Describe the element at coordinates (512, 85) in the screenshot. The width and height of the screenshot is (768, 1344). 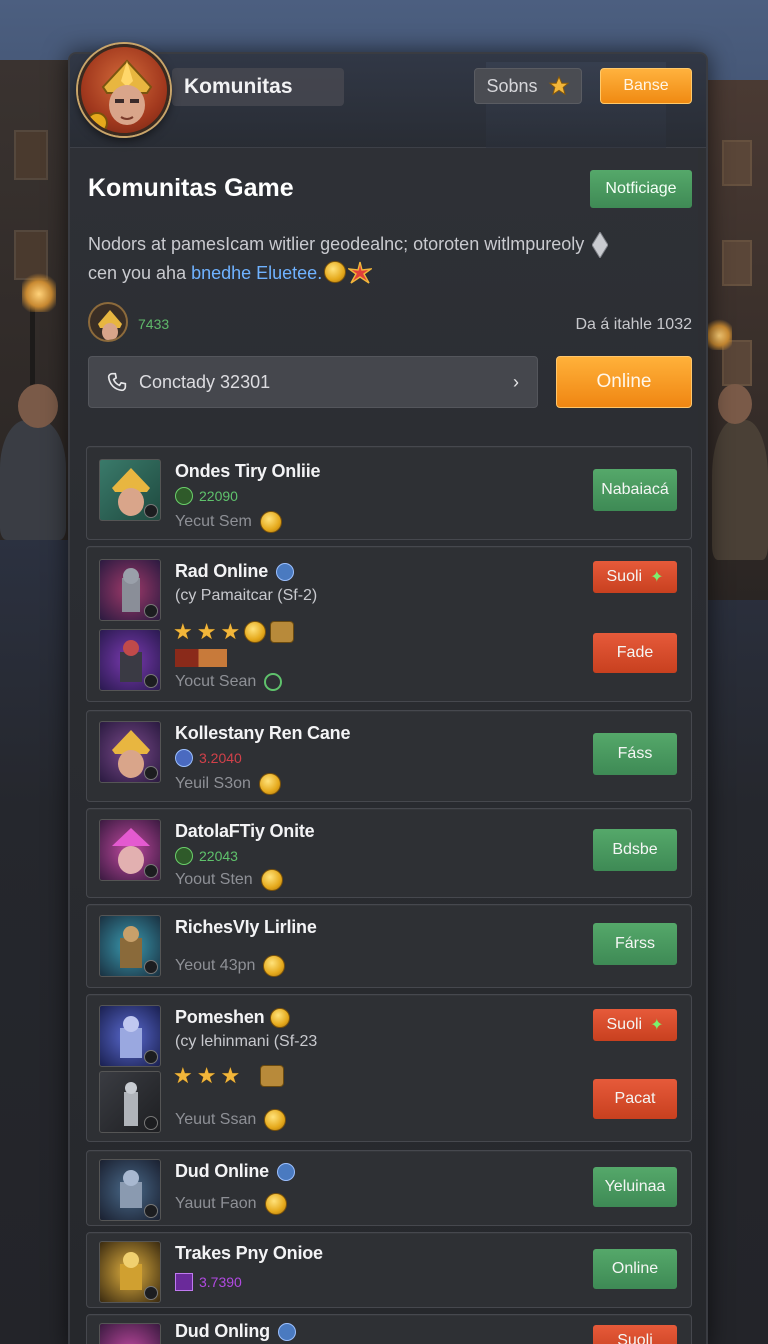
I see `sobns-label: Sobns` at that location.